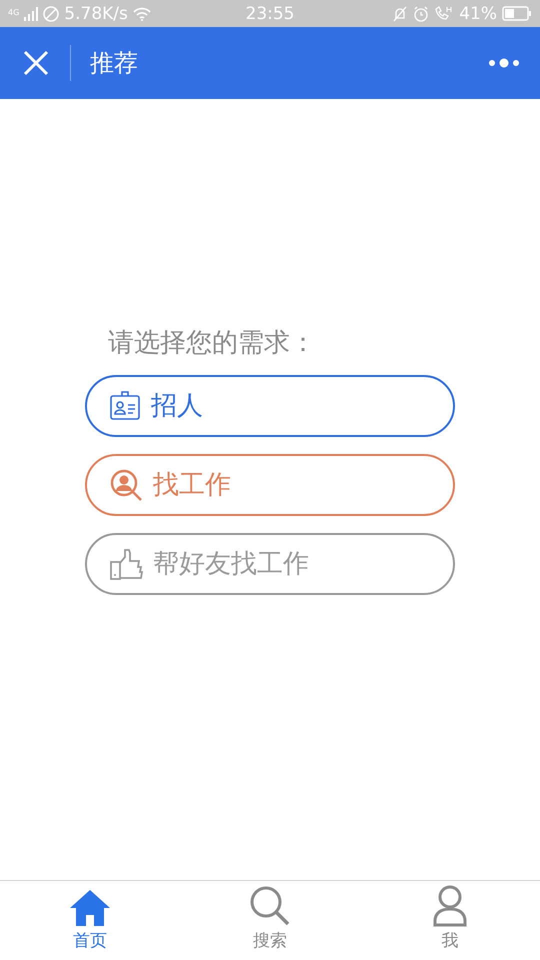  What do you see at coordinates (270, 920) in the screenshot?
I see `tab: 搜索` at bounding box center [270, 920].